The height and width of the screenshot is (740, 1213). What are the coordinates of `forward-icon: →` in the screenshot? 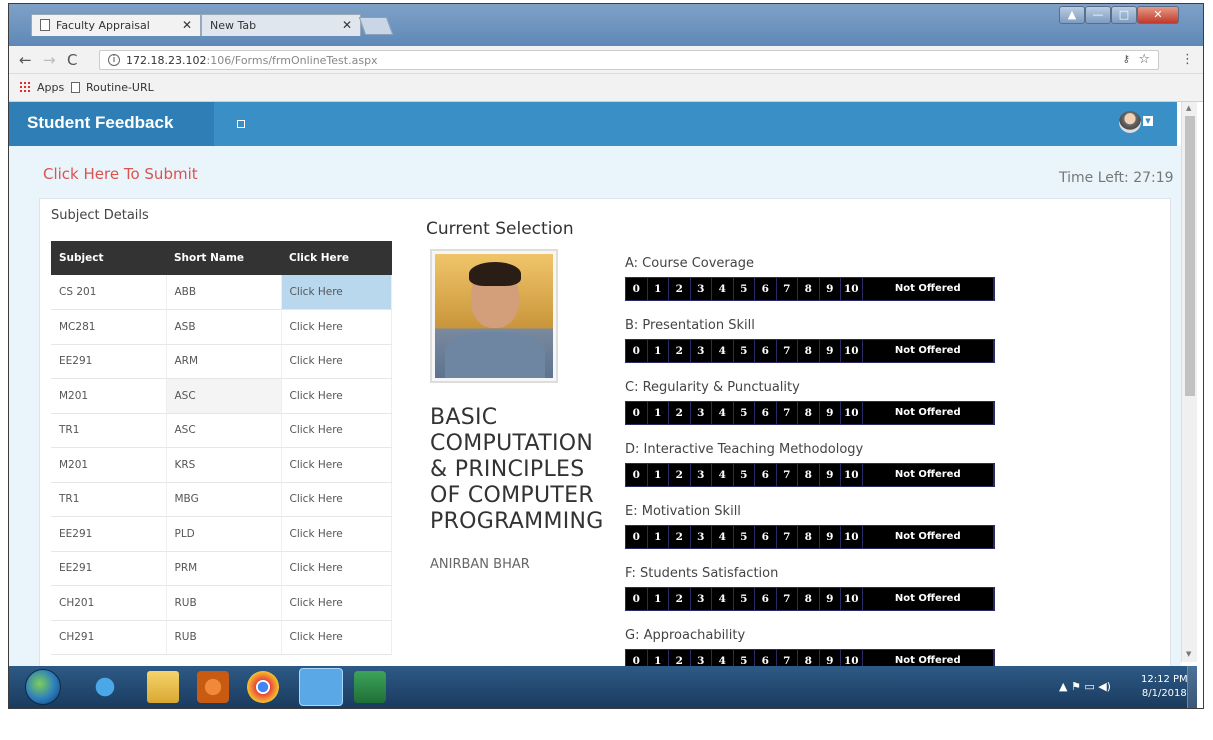 It's located at (49, 60).